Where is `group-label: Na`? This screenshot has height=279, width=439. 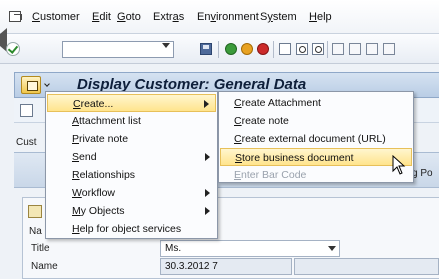 group-label: Na is located at coordinates (35, 231).